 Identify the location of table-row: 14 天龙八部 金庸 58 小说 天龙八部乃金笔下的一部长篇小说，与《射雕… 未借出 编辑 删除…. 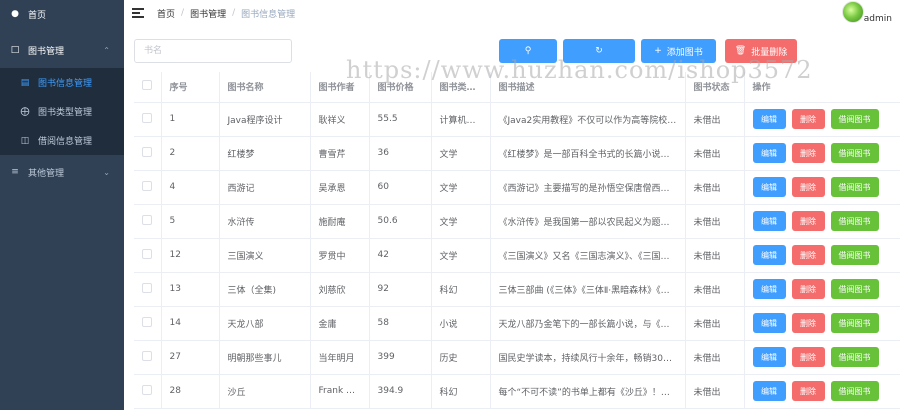
(517, 323).